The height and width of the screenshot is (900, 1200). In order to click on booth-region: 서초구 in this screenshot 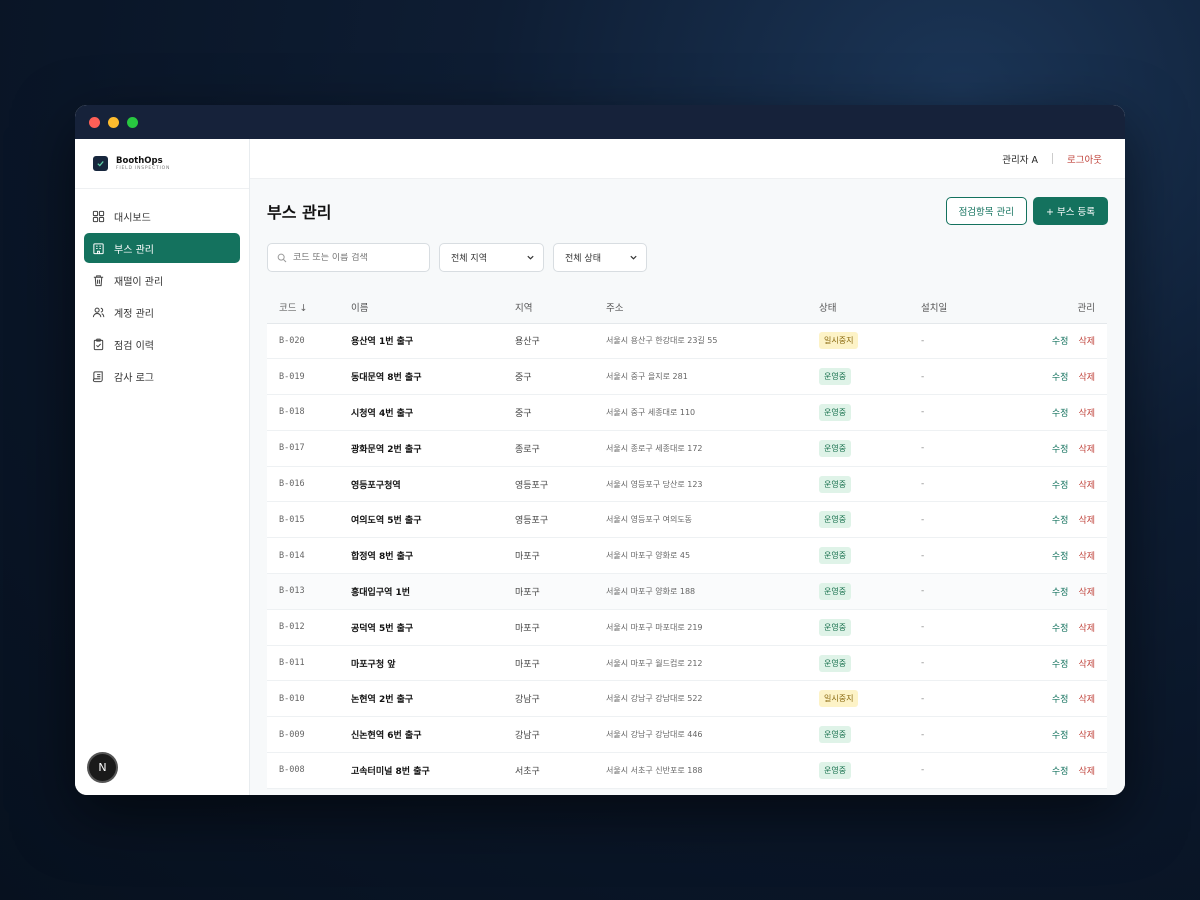, I will do `click(560, 770)`.